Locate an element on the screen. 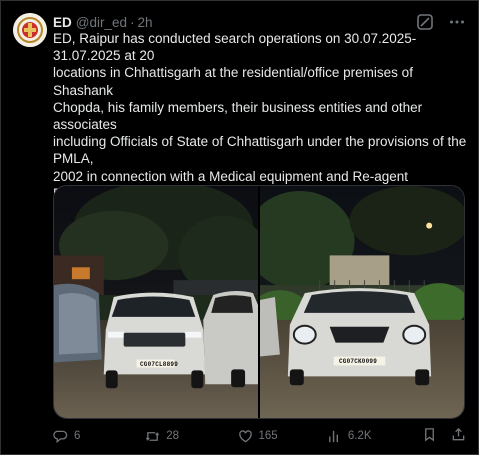 Image resolution: width=479 pixels, height=455 pixels. reply-icon is located at coordinates (60, 436).